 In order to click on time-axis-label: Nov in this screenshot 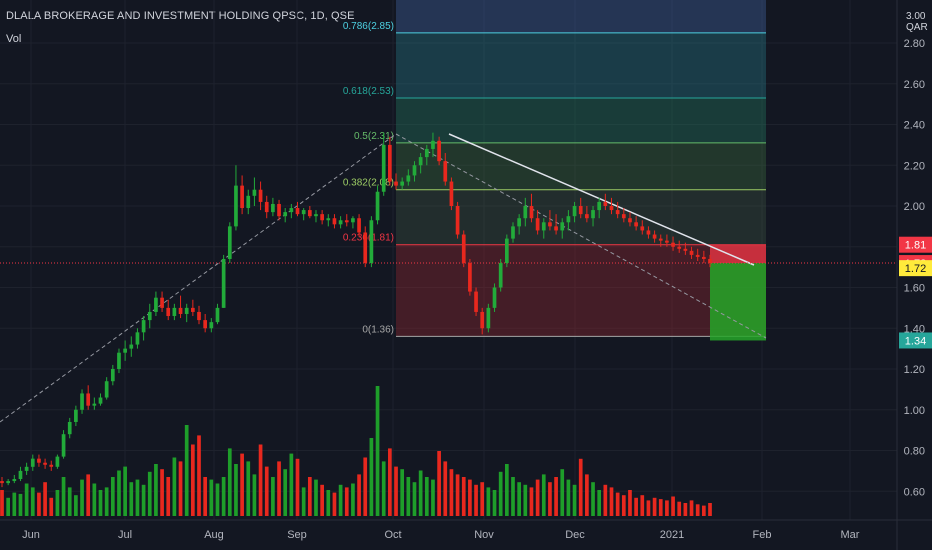, I will do `click(484, 535)`.